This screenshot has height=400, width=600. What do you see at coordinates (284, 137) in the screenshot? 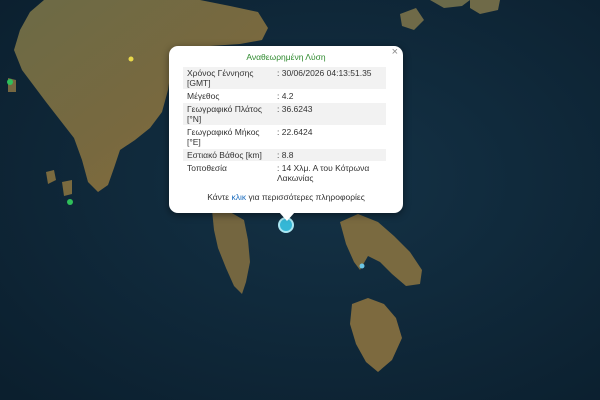
I see `table-row: Γεωγραφικό Μήκος [°E] : 22.6424` at bounding box center [284, 137].